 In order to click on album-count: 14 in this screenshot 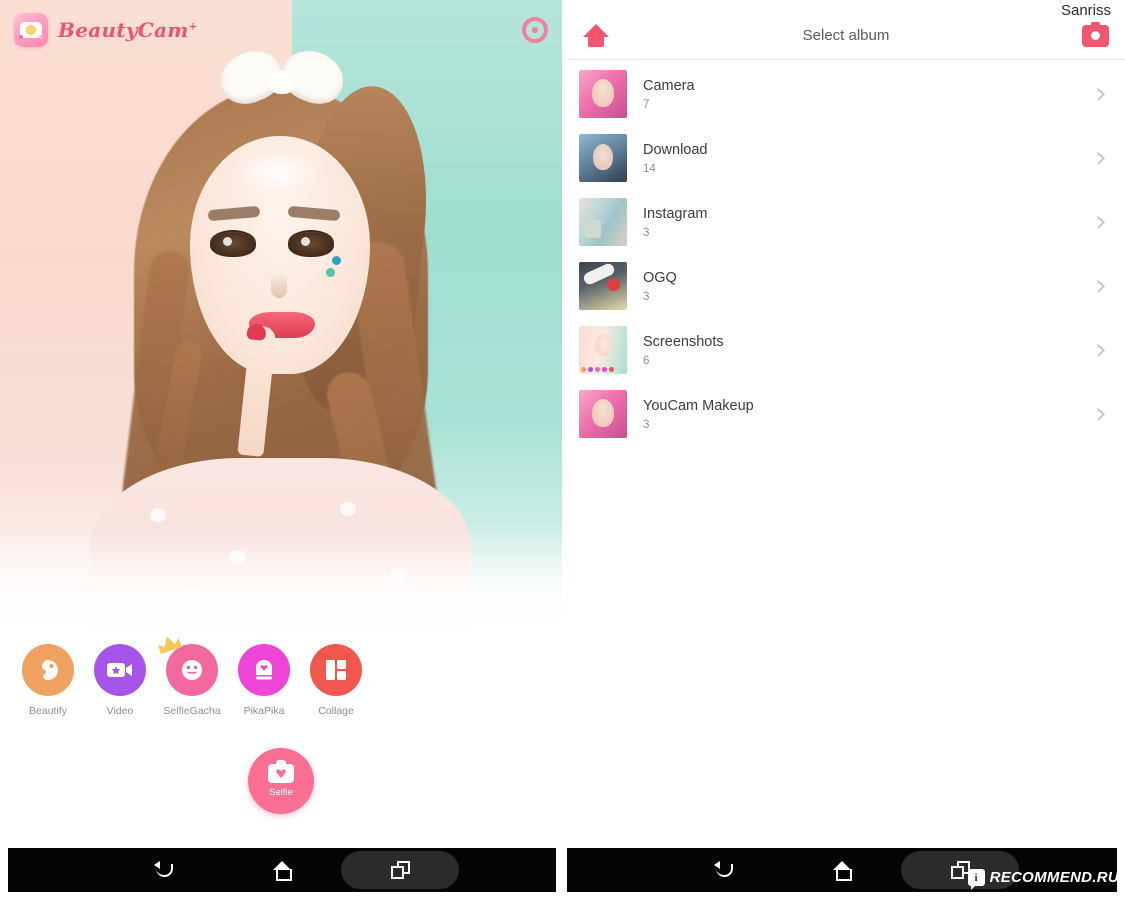, I will do `click(649, 168)`.